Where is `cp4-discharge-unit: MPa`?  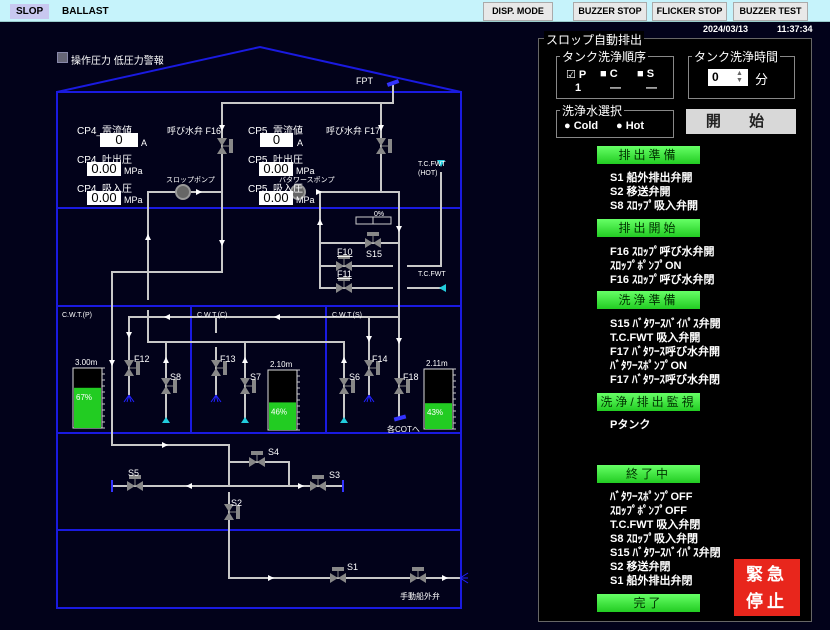 cp4-discharge-unit: MPa is located at coordinates (133, 171).